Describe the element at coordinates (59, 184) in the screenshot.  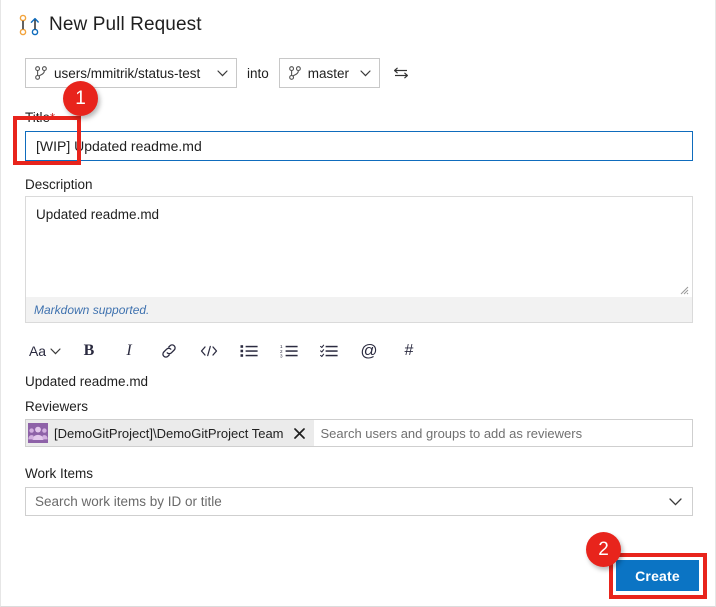
I see `description-label: Description` at that location.